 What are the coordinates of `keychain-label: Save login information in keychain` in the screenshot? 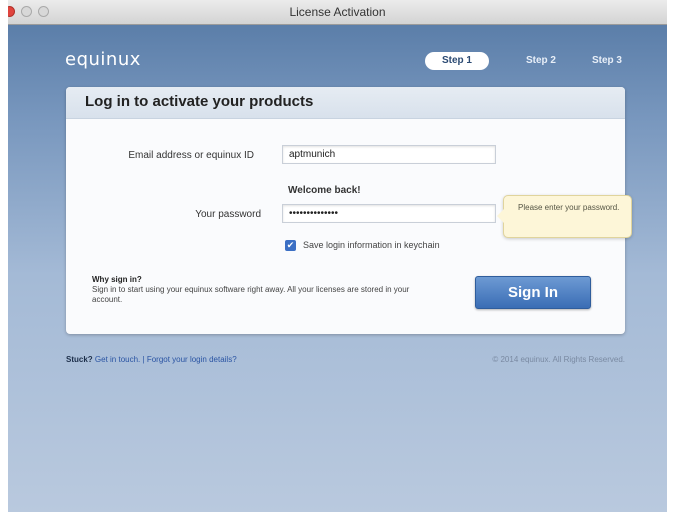 It's located at (371, 245).